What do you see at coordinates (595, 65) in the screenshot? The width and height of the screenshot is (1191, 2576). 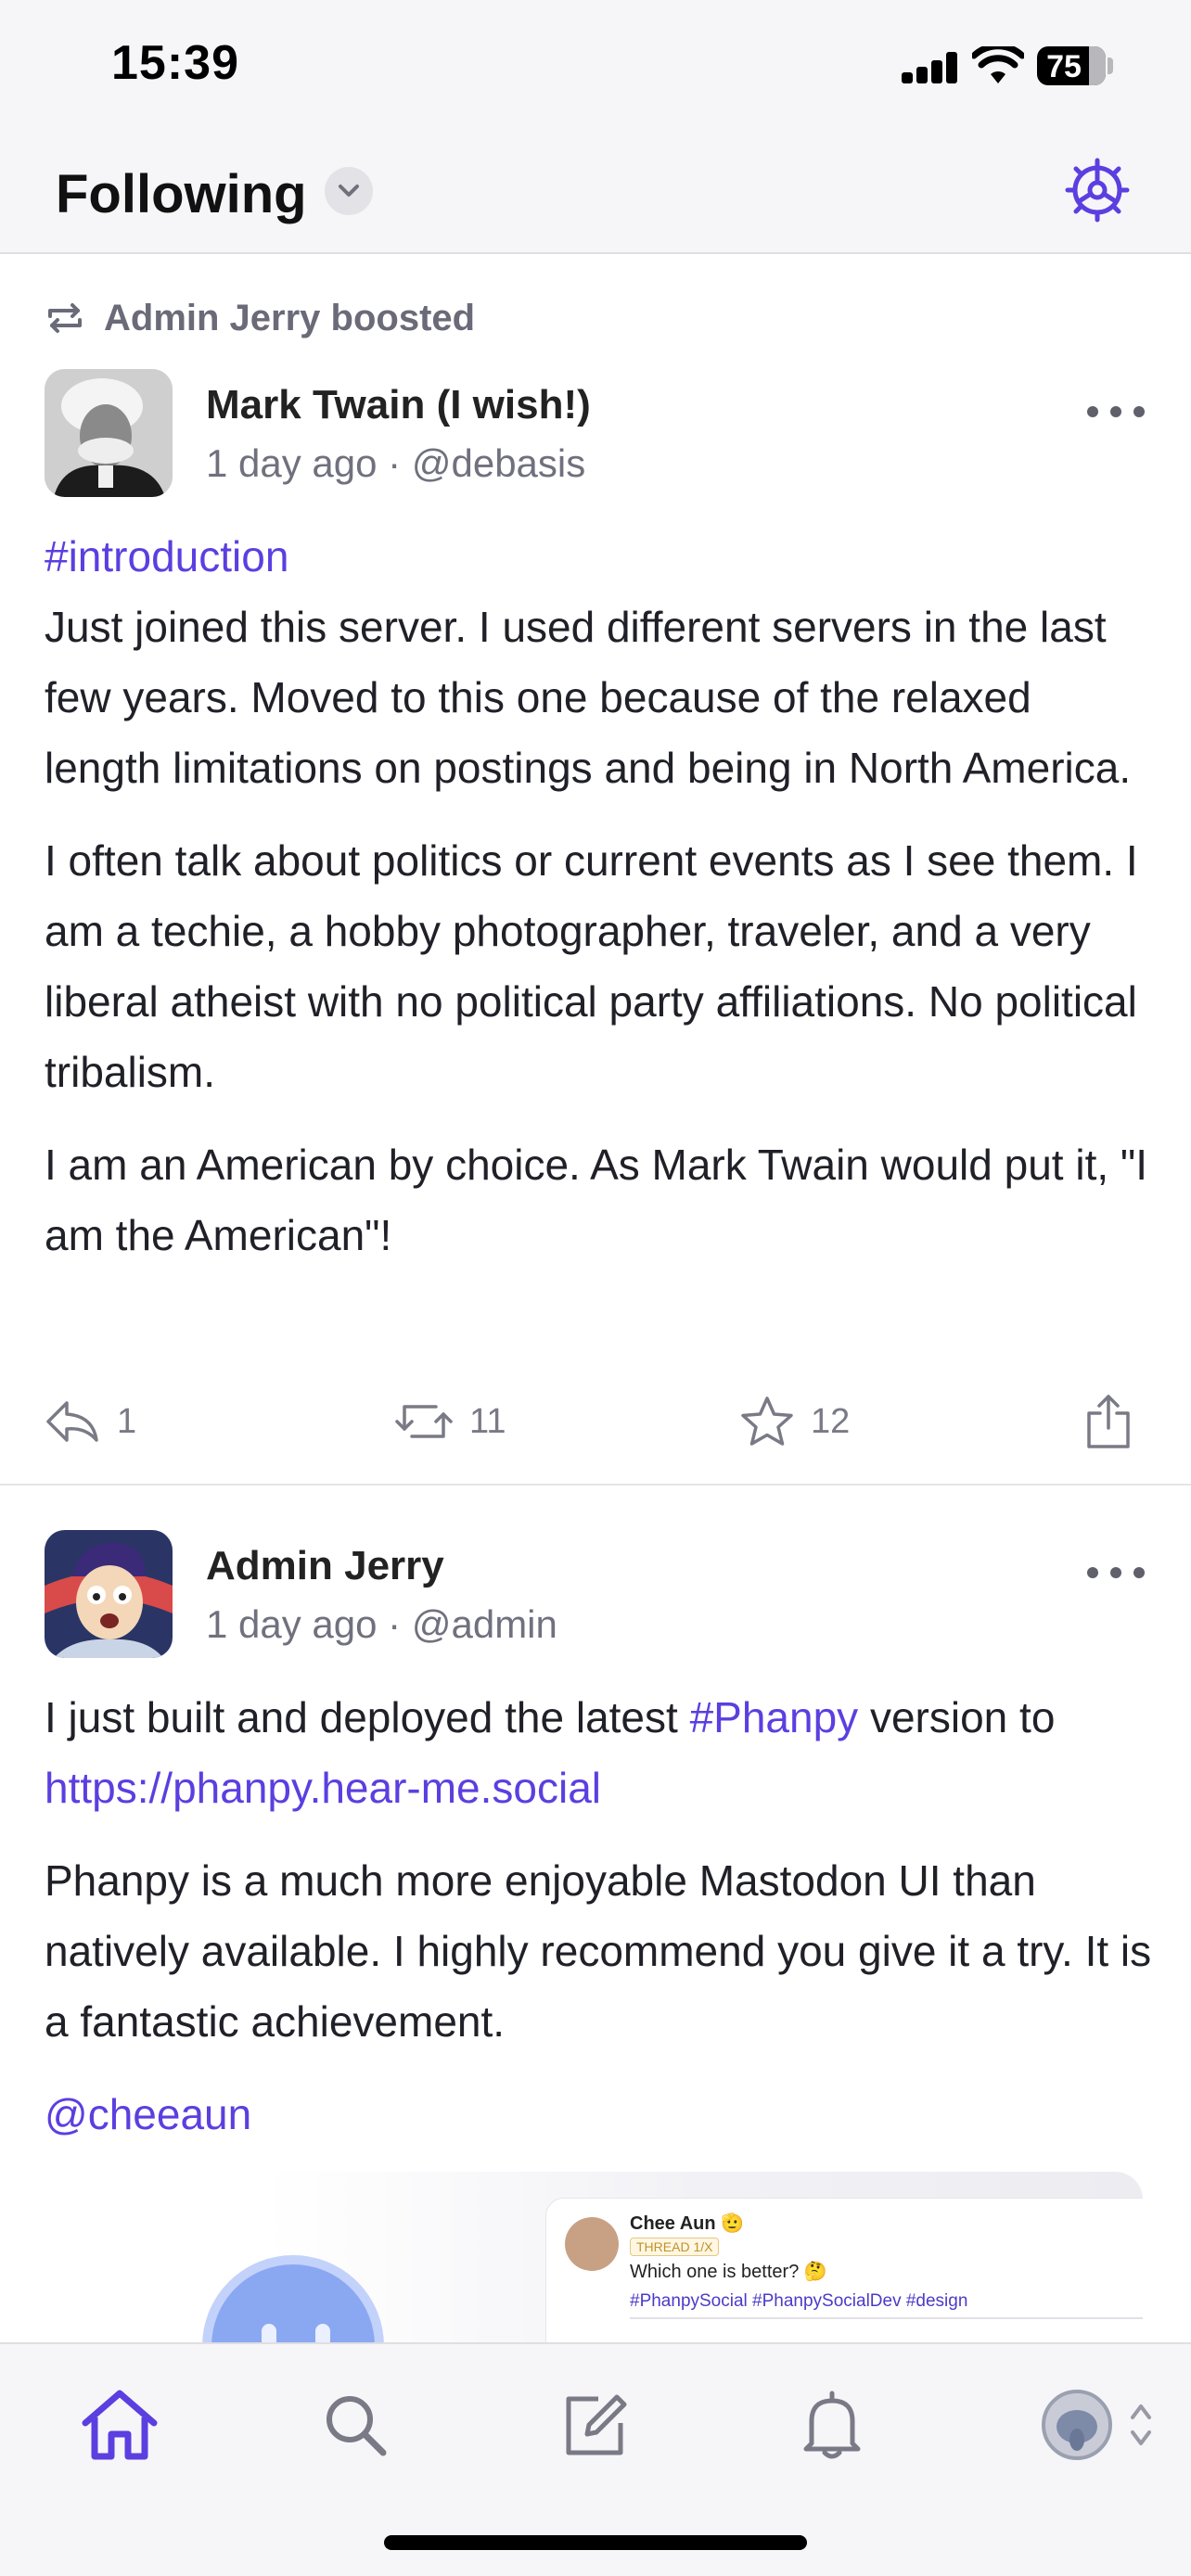 I see `status-bar: 15:39 75` at bounding box center [595, 65].